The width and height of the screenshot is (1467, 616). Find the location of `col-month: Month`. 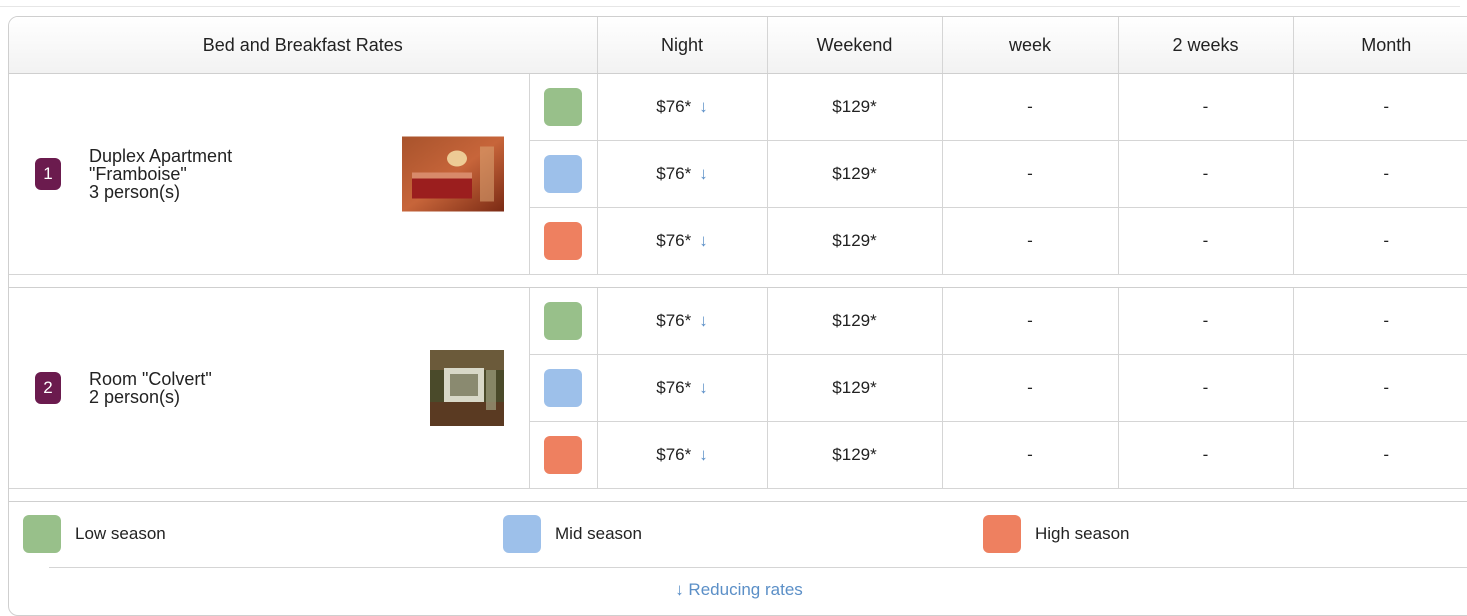

col-month: Month is located at coordinates (1379, 45).